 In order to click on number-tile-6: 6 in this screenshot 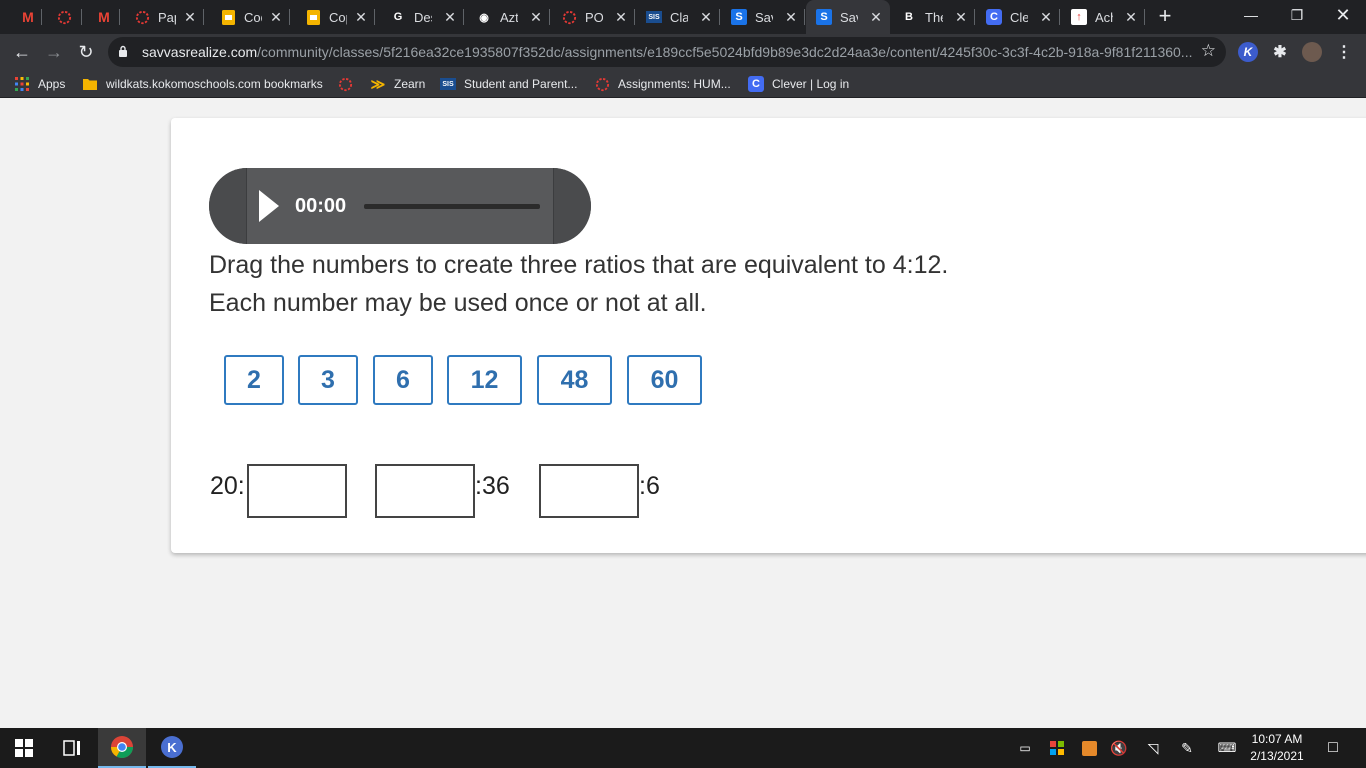, I will do `click(403, 380)`.